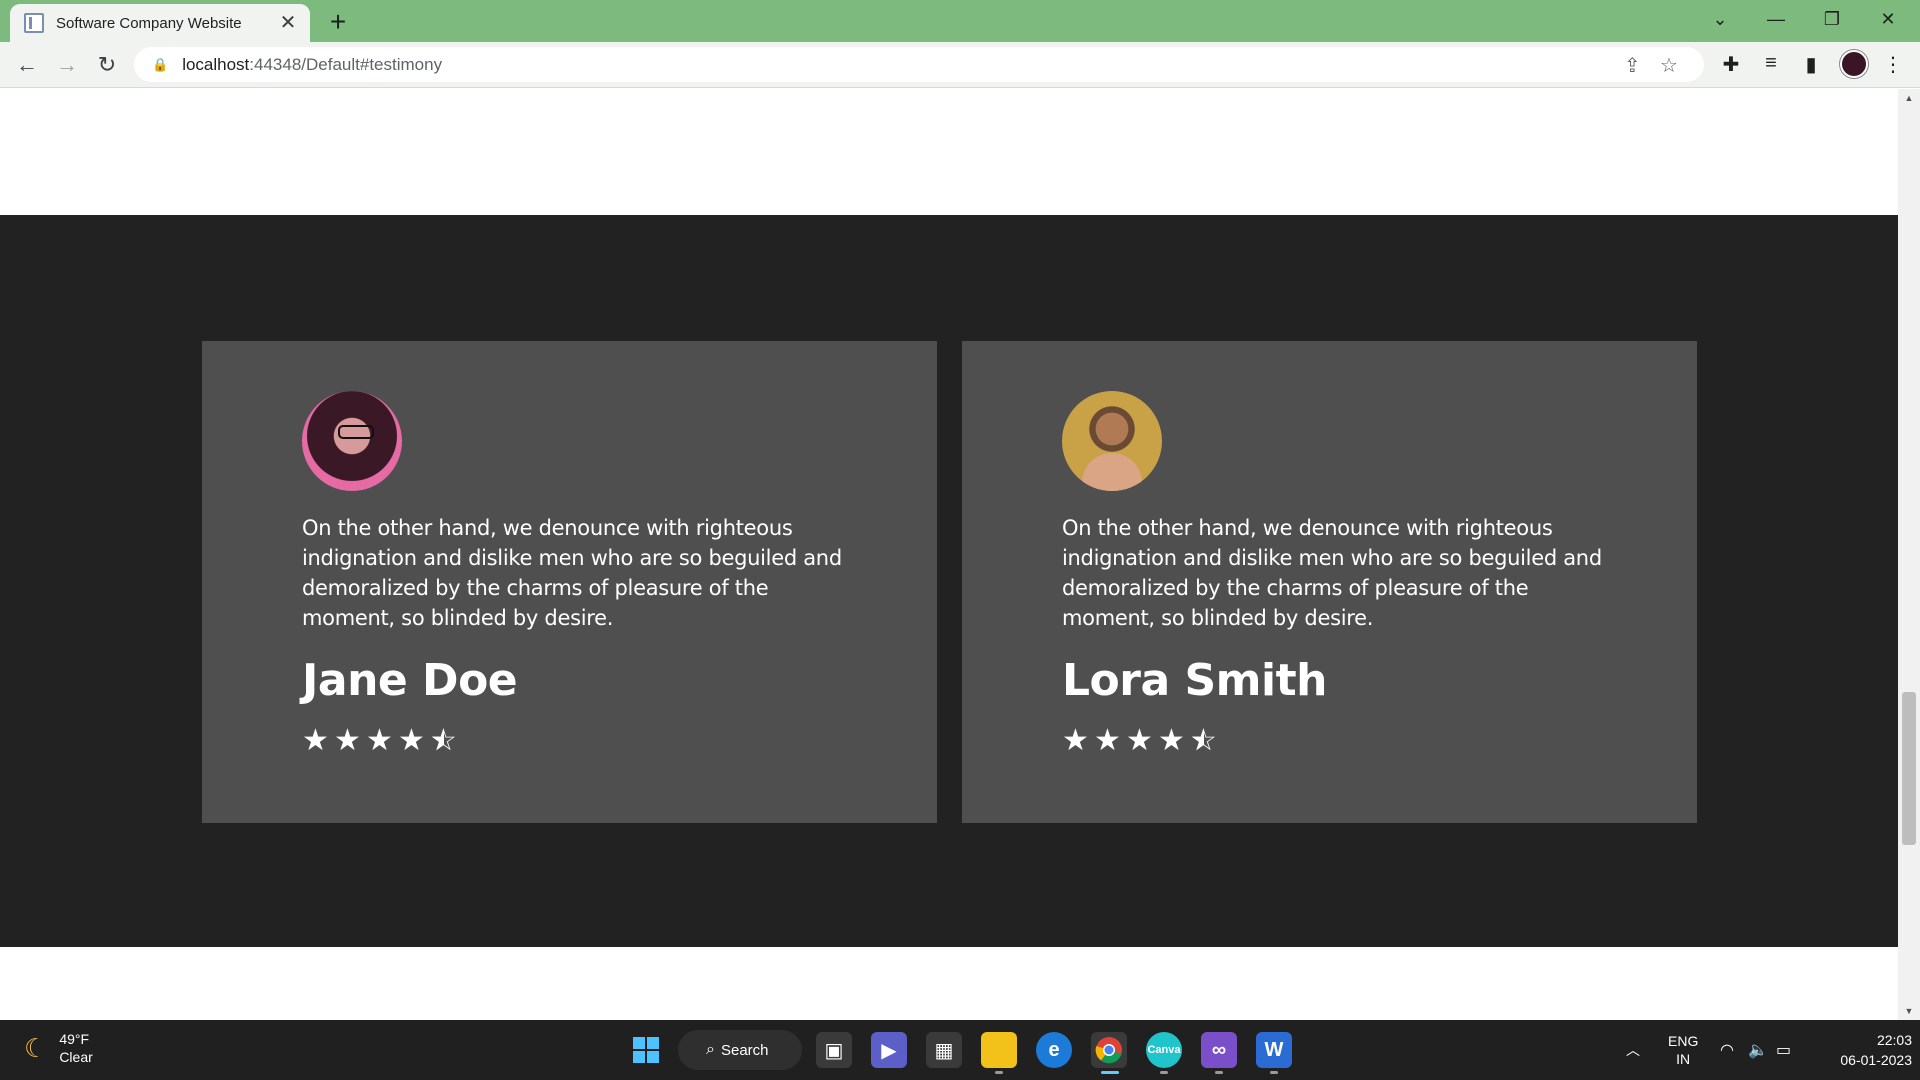  What do you see at coordinates (338, 22) in the screenshot?
I see `new-tab-button: +` at bounding box center [338, 22].